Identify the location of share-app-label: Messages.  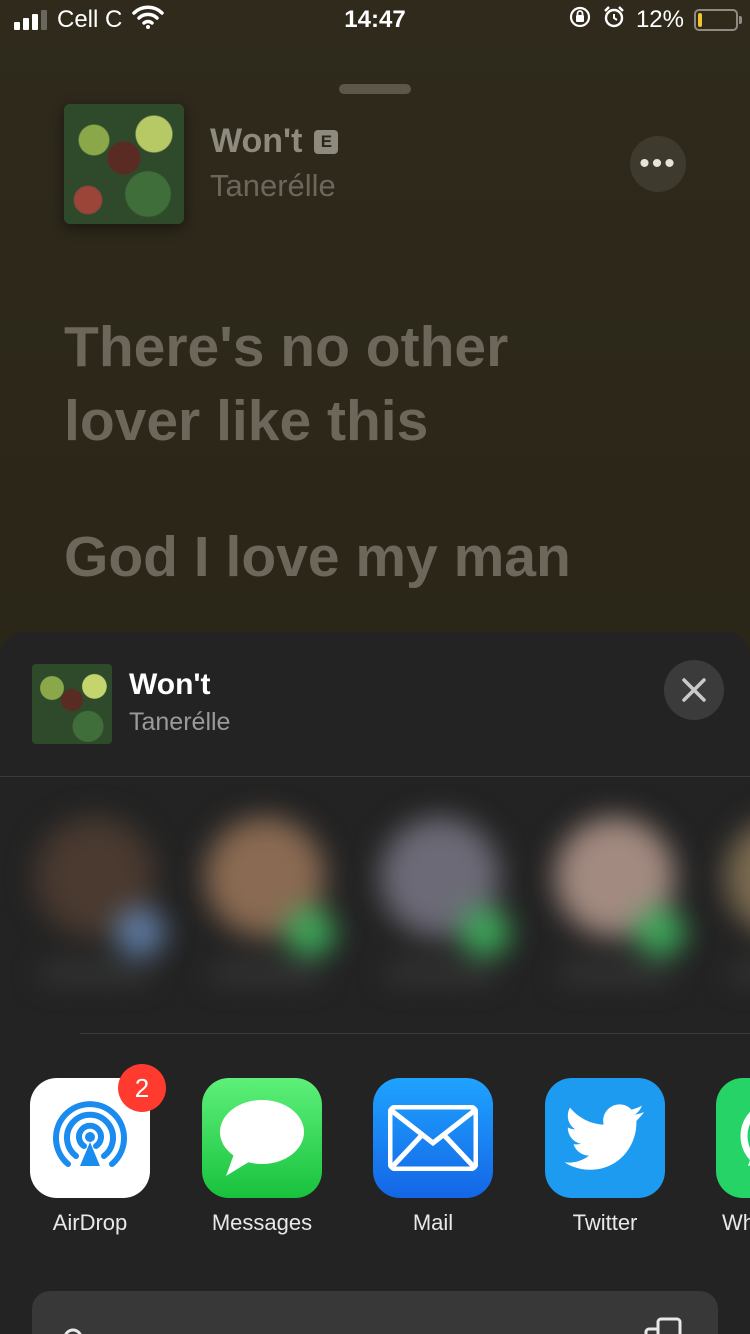
(262, 1222).